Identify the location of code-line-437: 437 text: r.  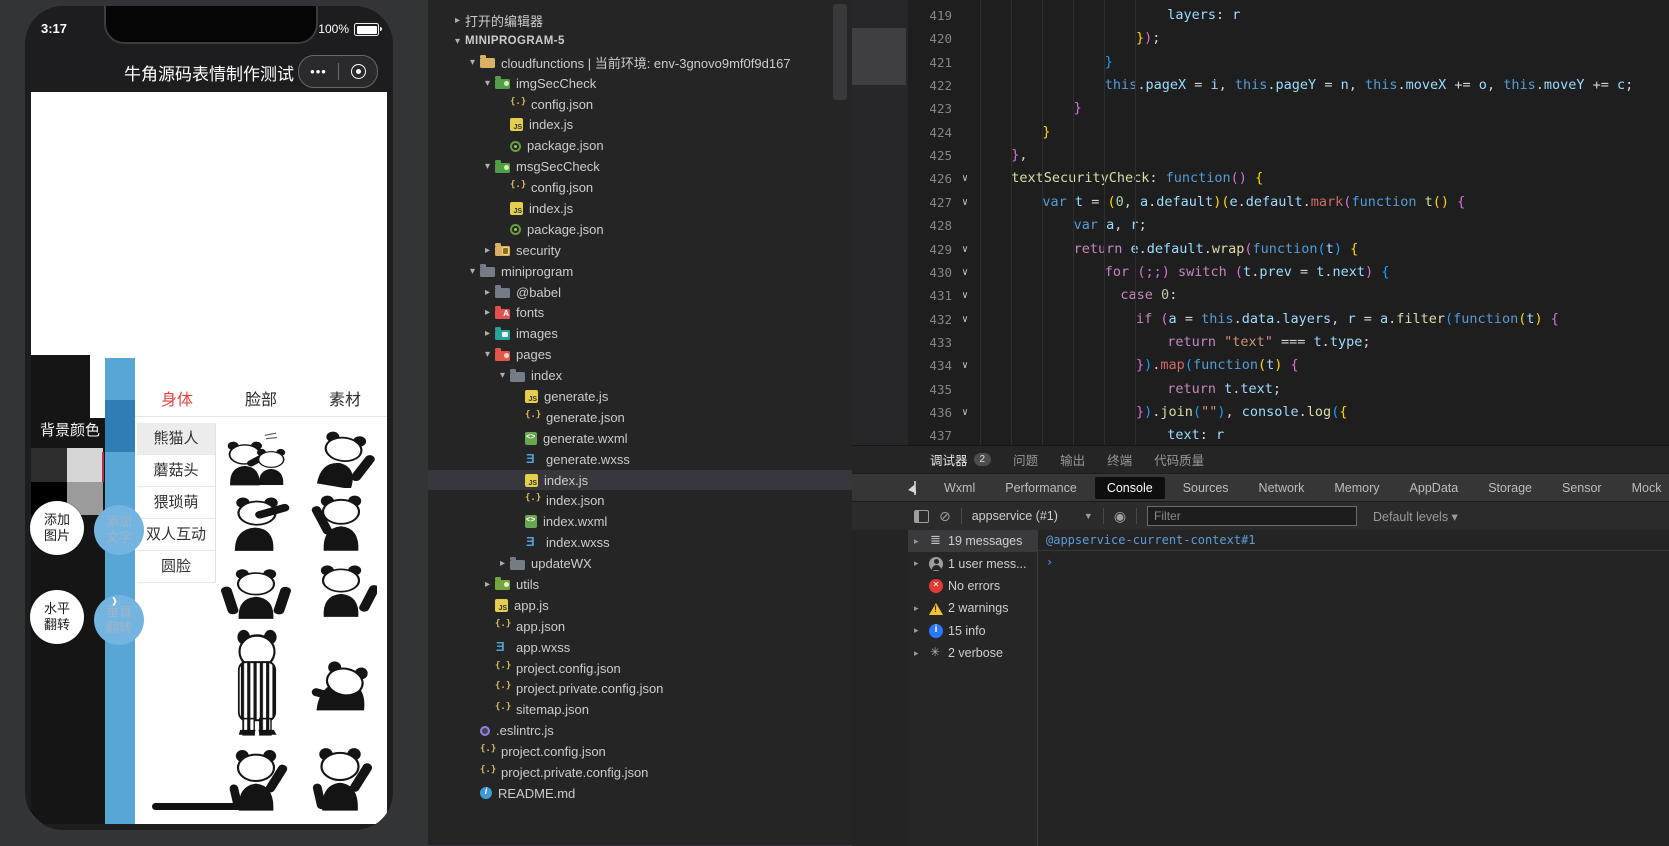
(1260, 434).